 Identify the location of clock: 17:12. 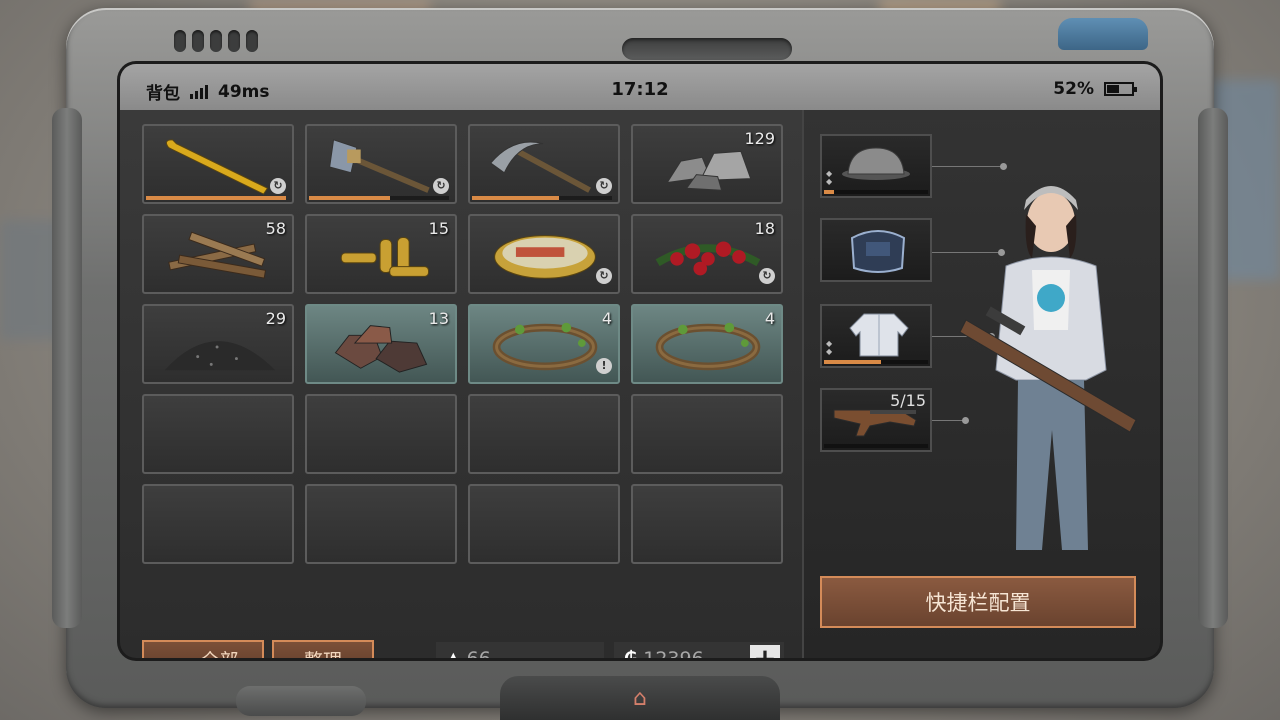
(640, 89).